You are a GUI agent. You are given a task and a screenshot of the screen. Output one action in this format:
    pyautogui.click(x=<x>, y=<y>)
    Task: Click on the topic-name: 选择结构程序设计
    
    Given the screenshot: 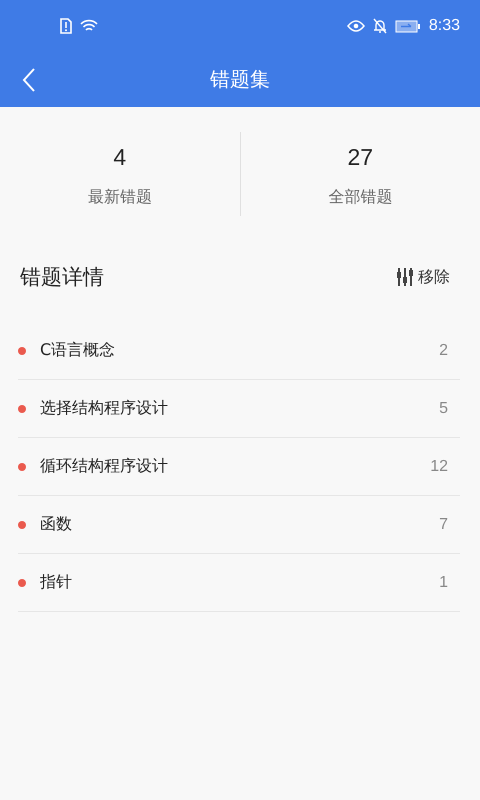 What is the action you would take?
    pyautogui.click(x=104, y=408)
    